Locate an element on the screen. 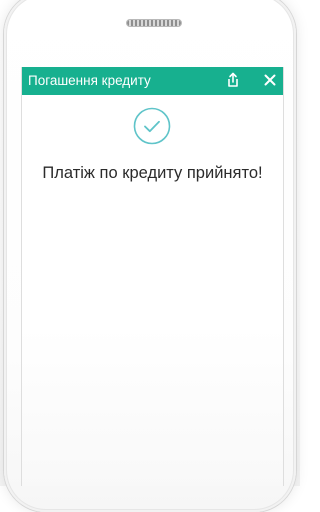 This screenshot has height=512, width=320. close-icon is located at coordinates (270, 80).